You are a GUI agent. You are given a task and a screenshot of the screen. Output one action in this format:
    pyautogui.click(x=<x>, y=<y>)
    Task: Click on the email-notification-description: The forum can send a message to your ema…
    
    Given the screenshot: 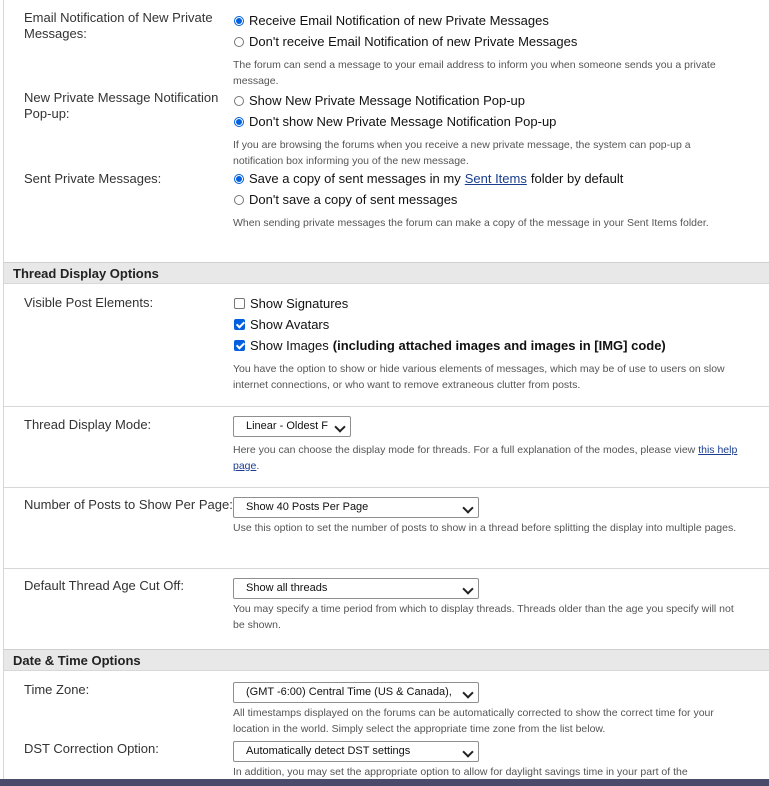 What is the action you would take?
    pyautogui.click(x=474, y=73)
    